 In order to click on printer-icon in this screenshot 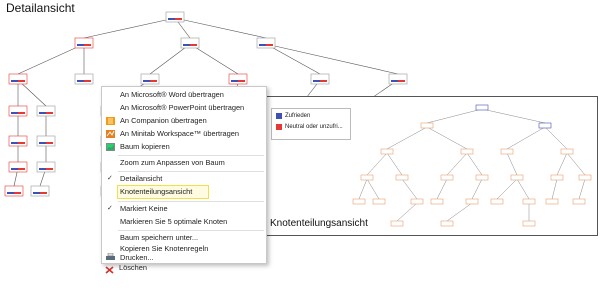, I will do `click(110, 256)`.